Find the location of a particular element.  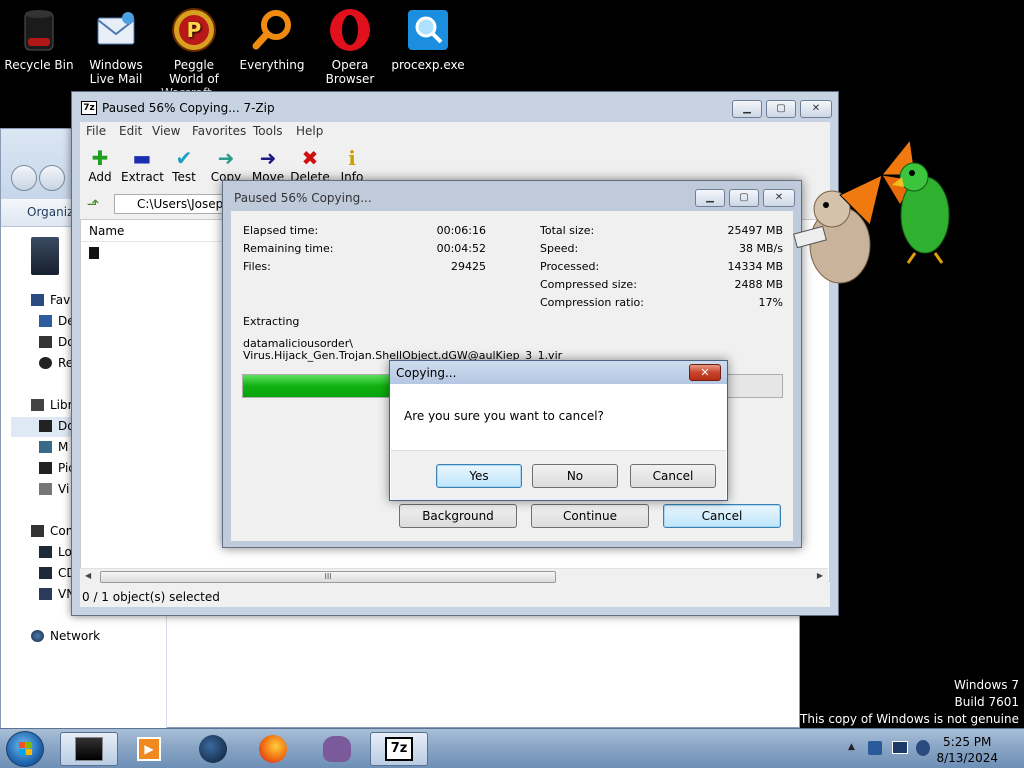

7zip-icon: 7z is located at coordinates (399, 749).